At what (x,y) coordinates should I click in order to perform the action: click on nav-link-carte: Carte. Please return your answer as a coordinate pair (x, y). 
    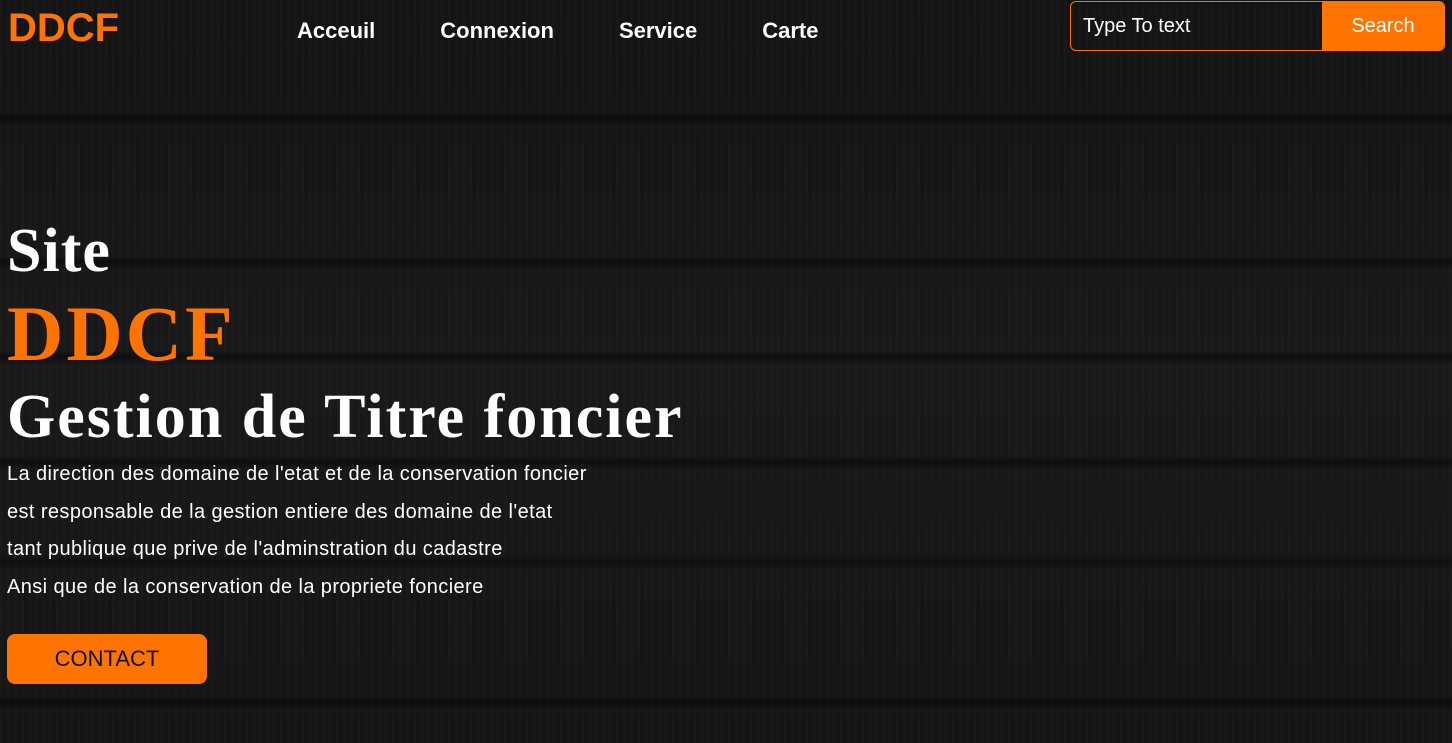
    Looking at the image, I should click on (790, 31).